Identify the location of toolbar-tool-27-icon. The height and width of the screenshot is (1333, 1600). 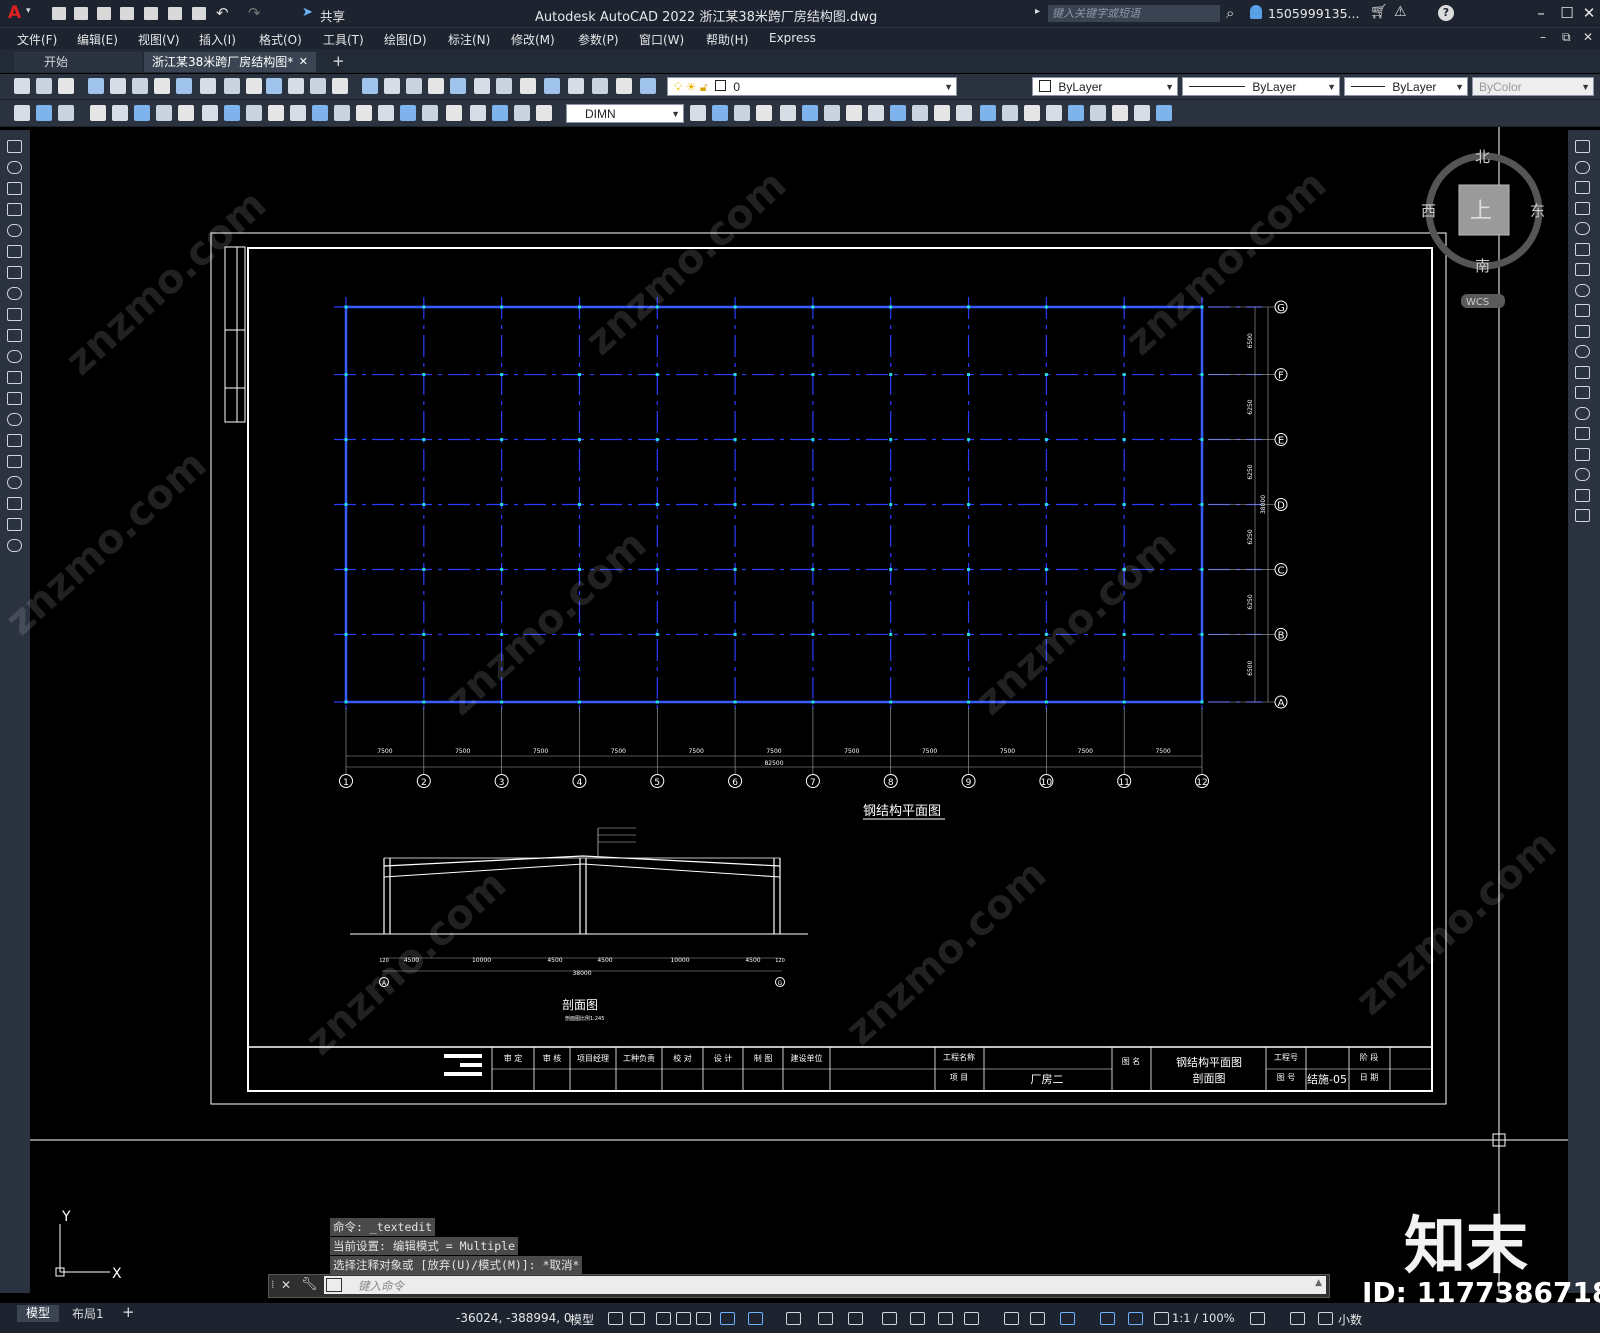
(624, 86).